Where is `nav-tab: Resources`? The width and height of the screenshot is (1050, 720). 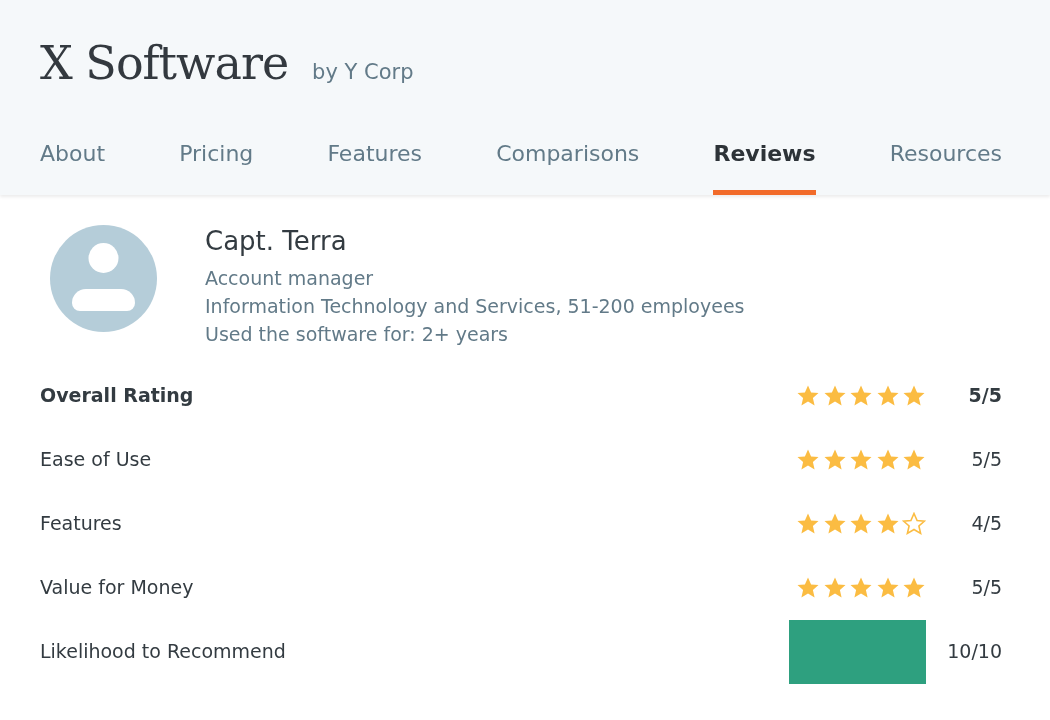 nav-tab: Resources is located at coordinates (945, 166).